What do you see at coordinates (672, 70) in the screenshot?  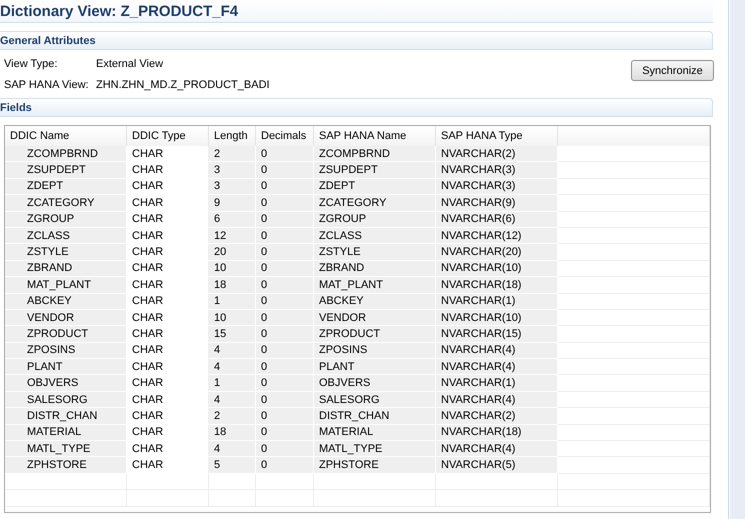 I see `synchronize-button: Synchronize` at bounding box center [672, 70].